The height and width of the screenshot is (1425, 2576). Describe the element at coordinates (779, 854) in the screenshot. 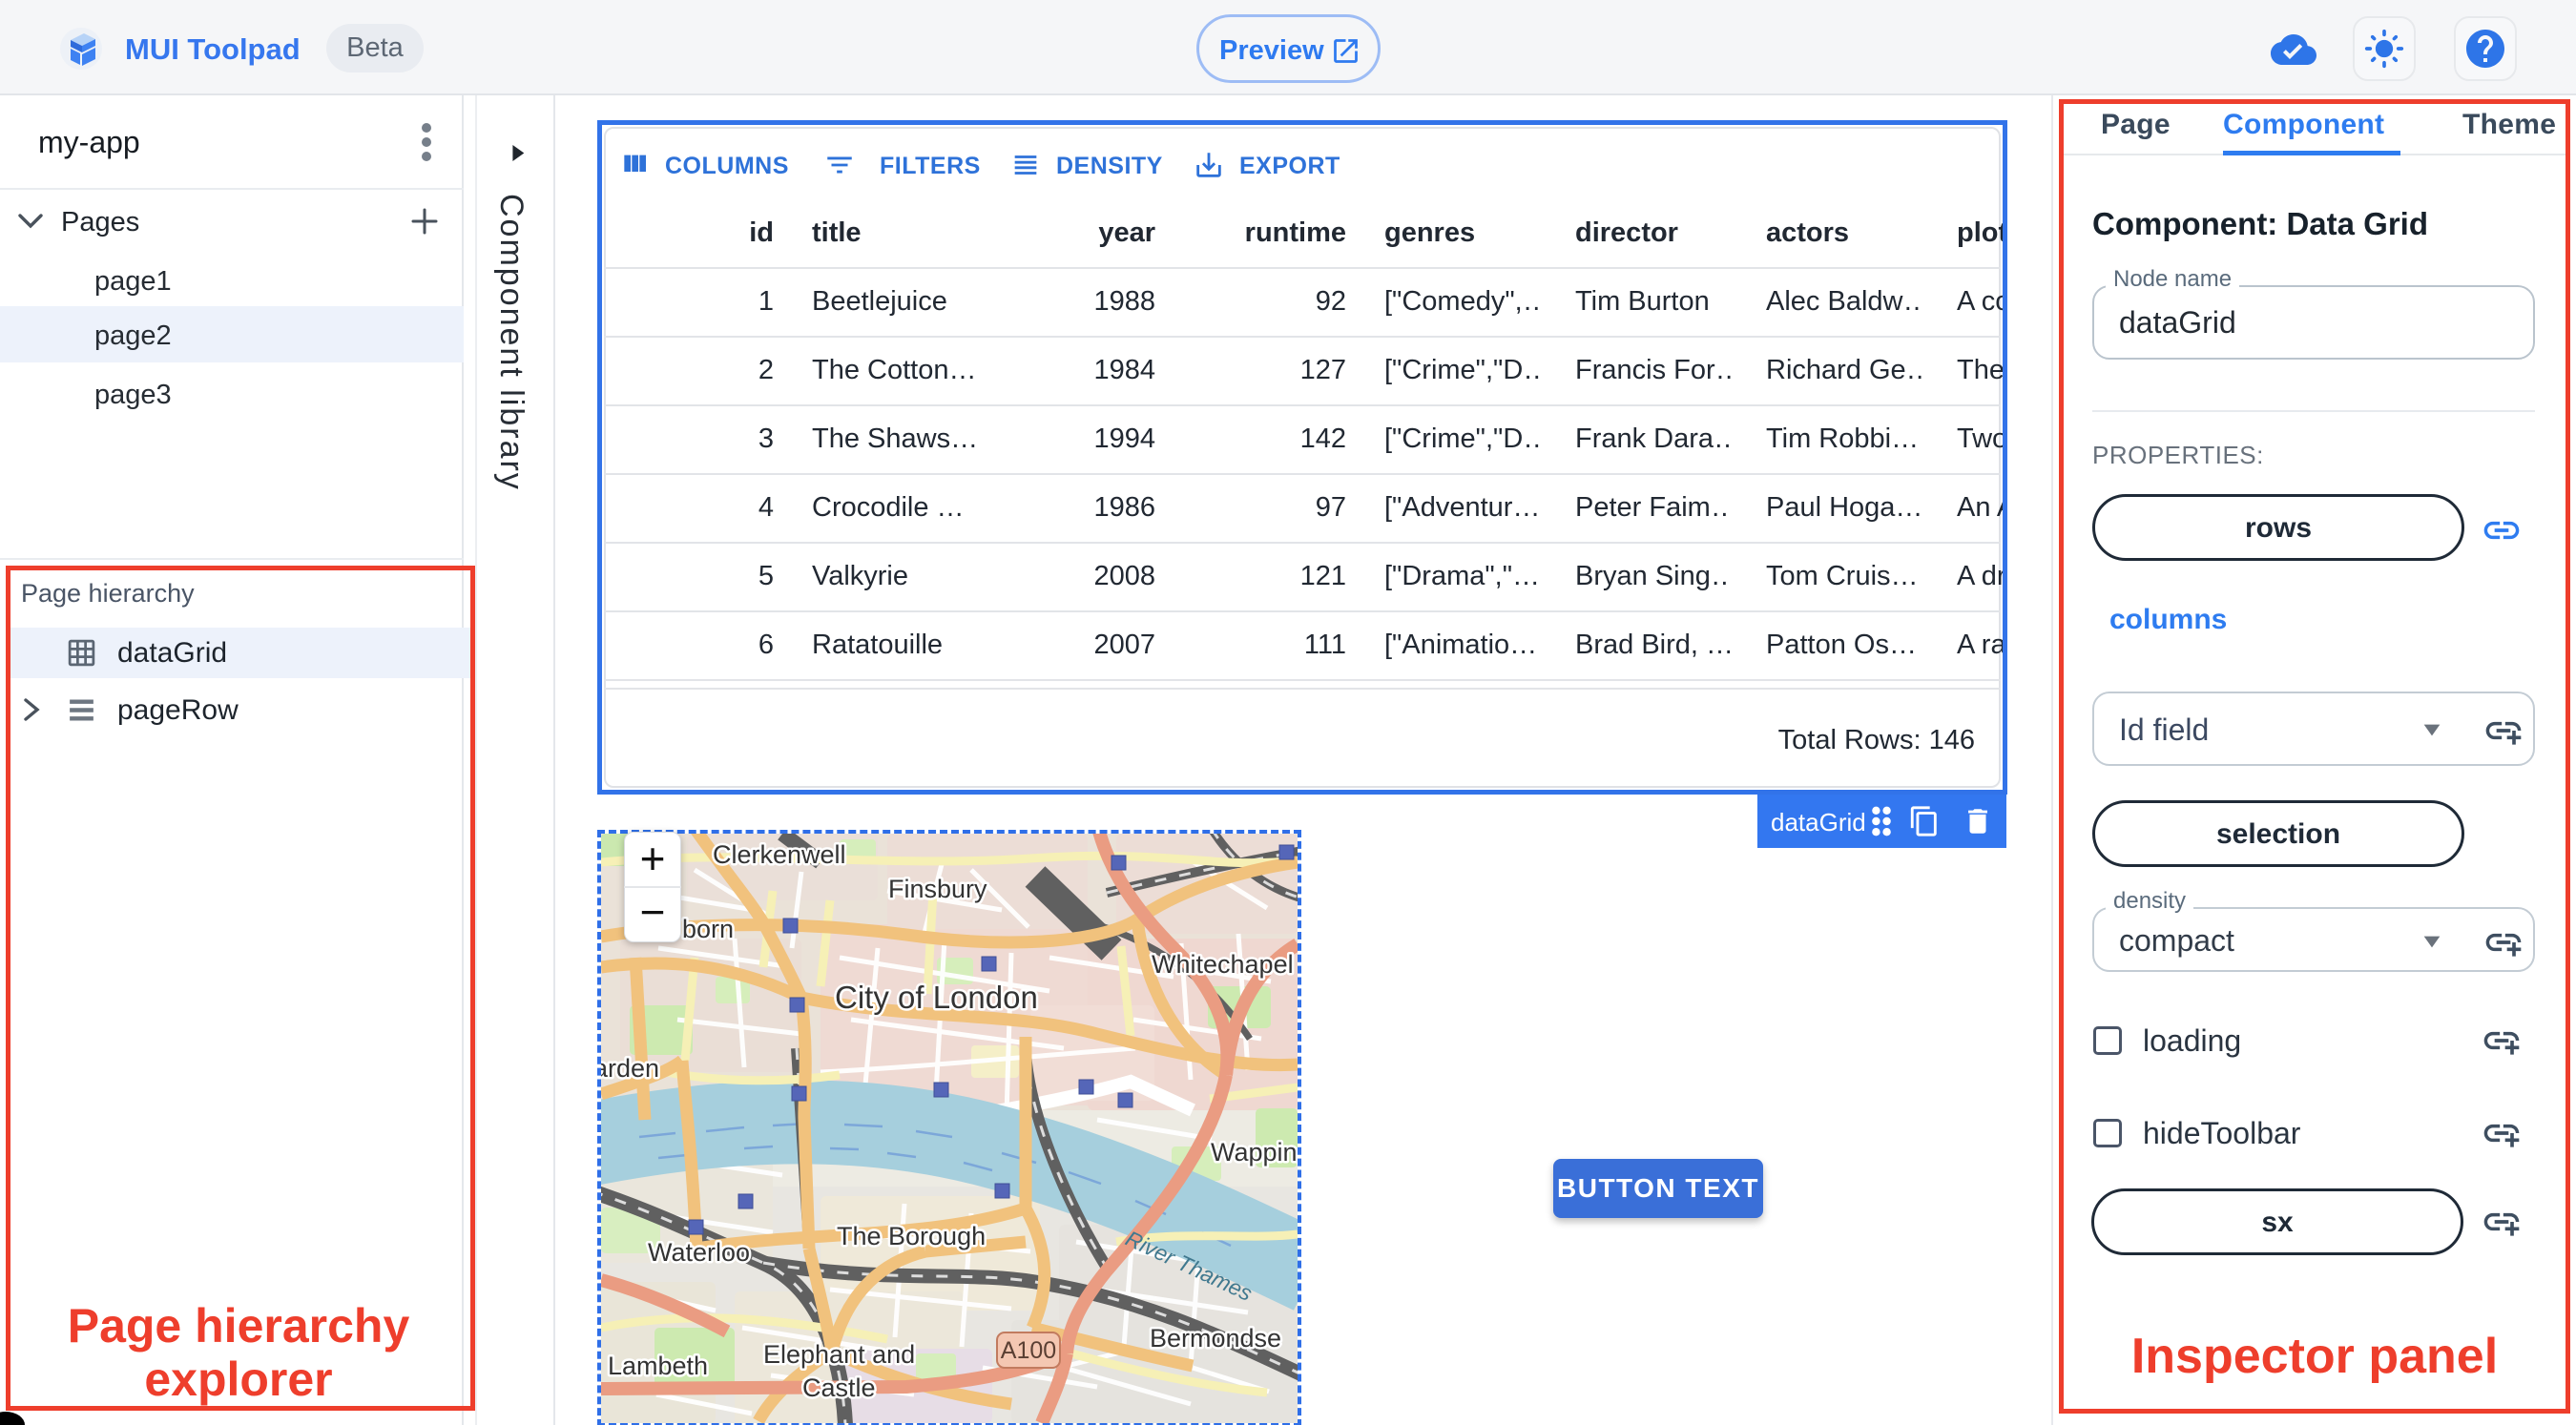

I see `svg-text: Clerkenwell` at that location.